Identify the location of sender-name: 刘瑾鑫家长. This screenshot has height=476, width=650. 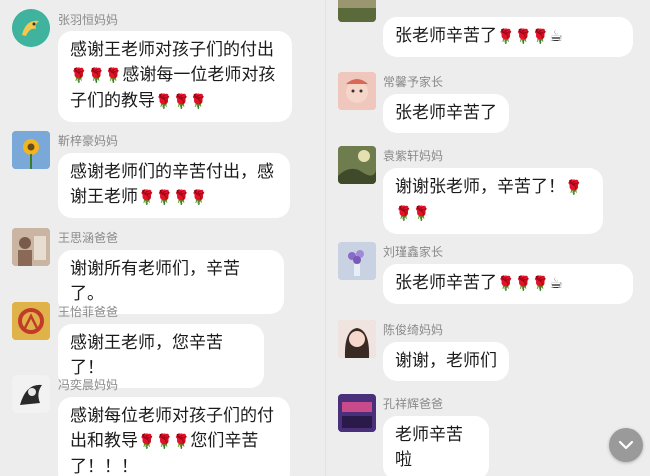
(413, 252).